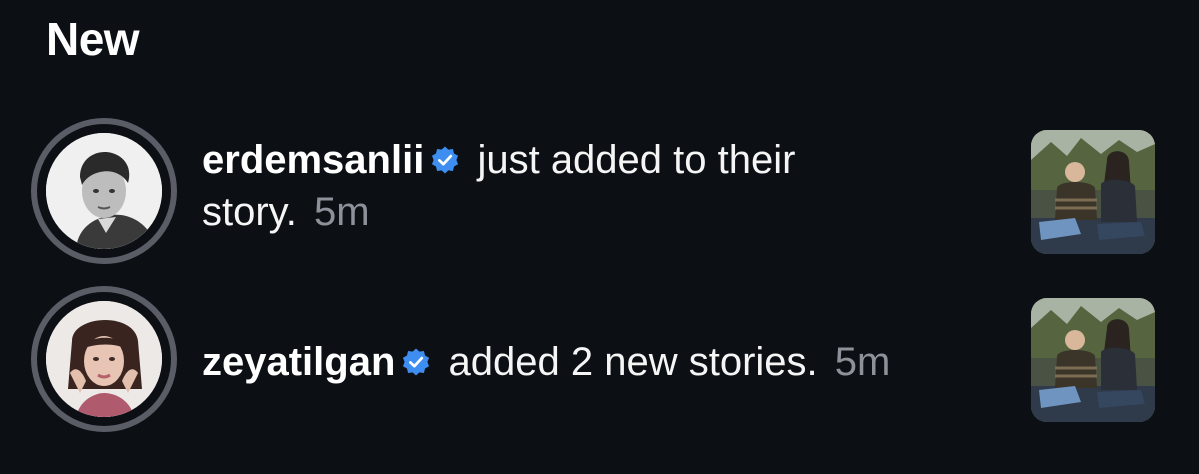  I want to click on section-title: New, so click(93, 39).